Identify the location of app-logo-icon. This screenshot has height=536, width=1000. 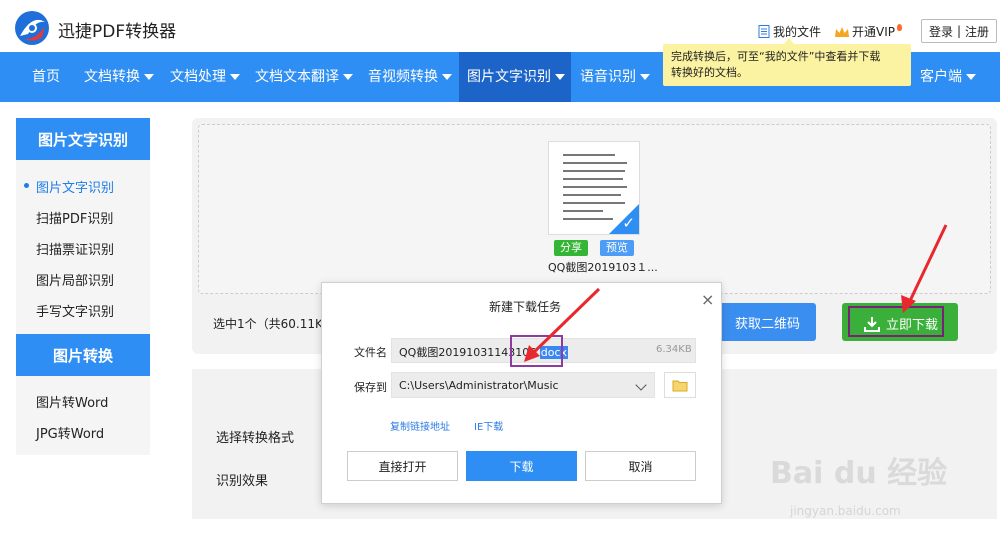
(32, 28).